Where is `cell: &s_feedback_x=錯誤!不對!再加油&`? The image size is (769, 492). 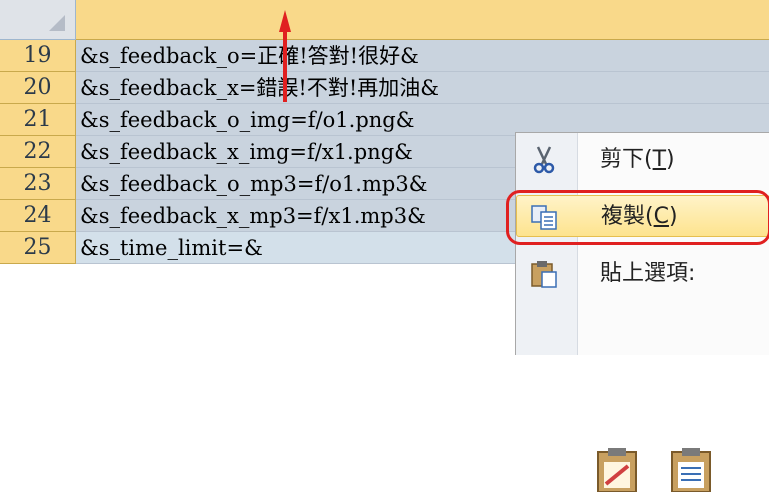
cell: &s_feedback_x=錯誤!不對!再加油& is located at coordinates (422, 88).